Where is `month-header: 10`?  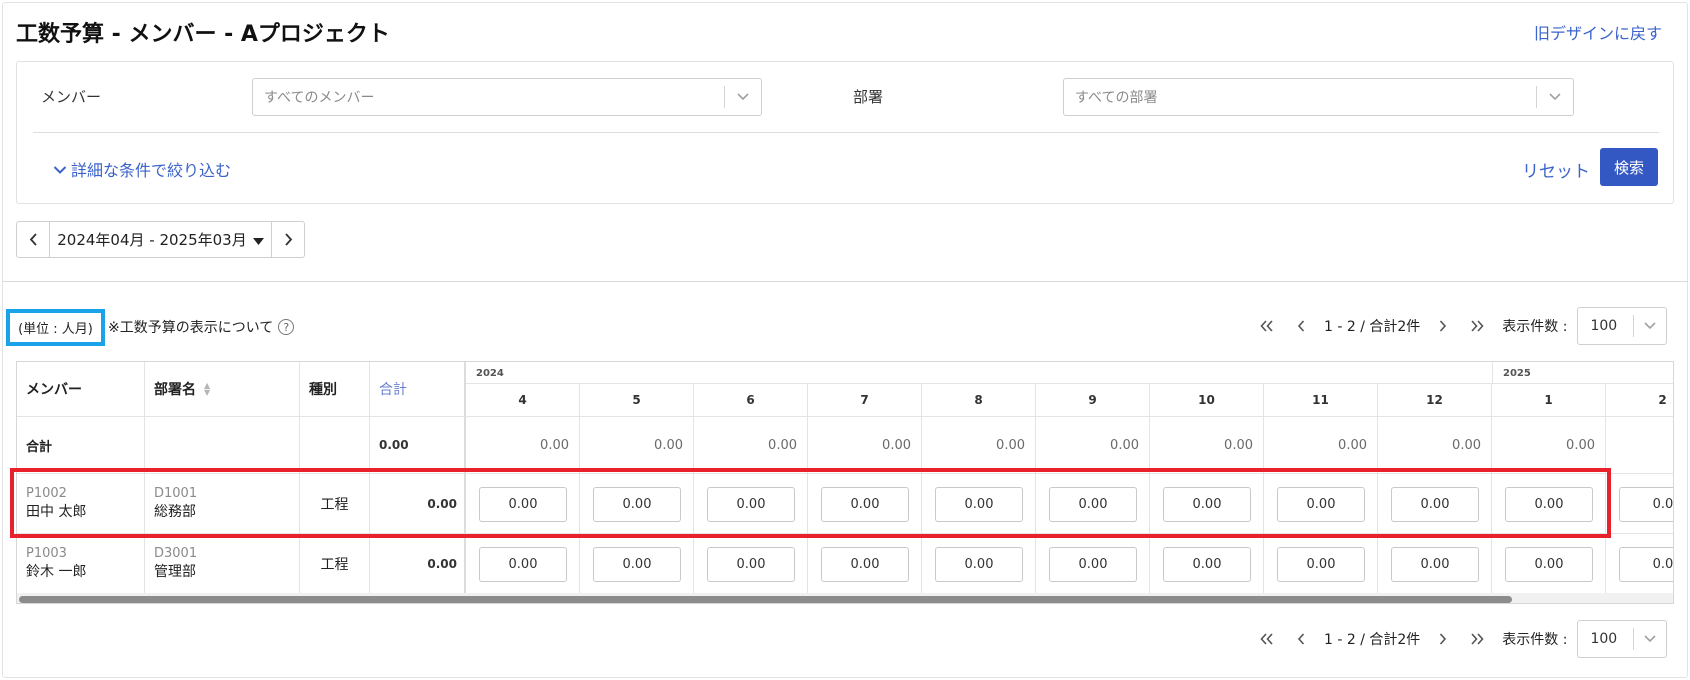 month-header: 10 is located at coordinates (1207, 400).